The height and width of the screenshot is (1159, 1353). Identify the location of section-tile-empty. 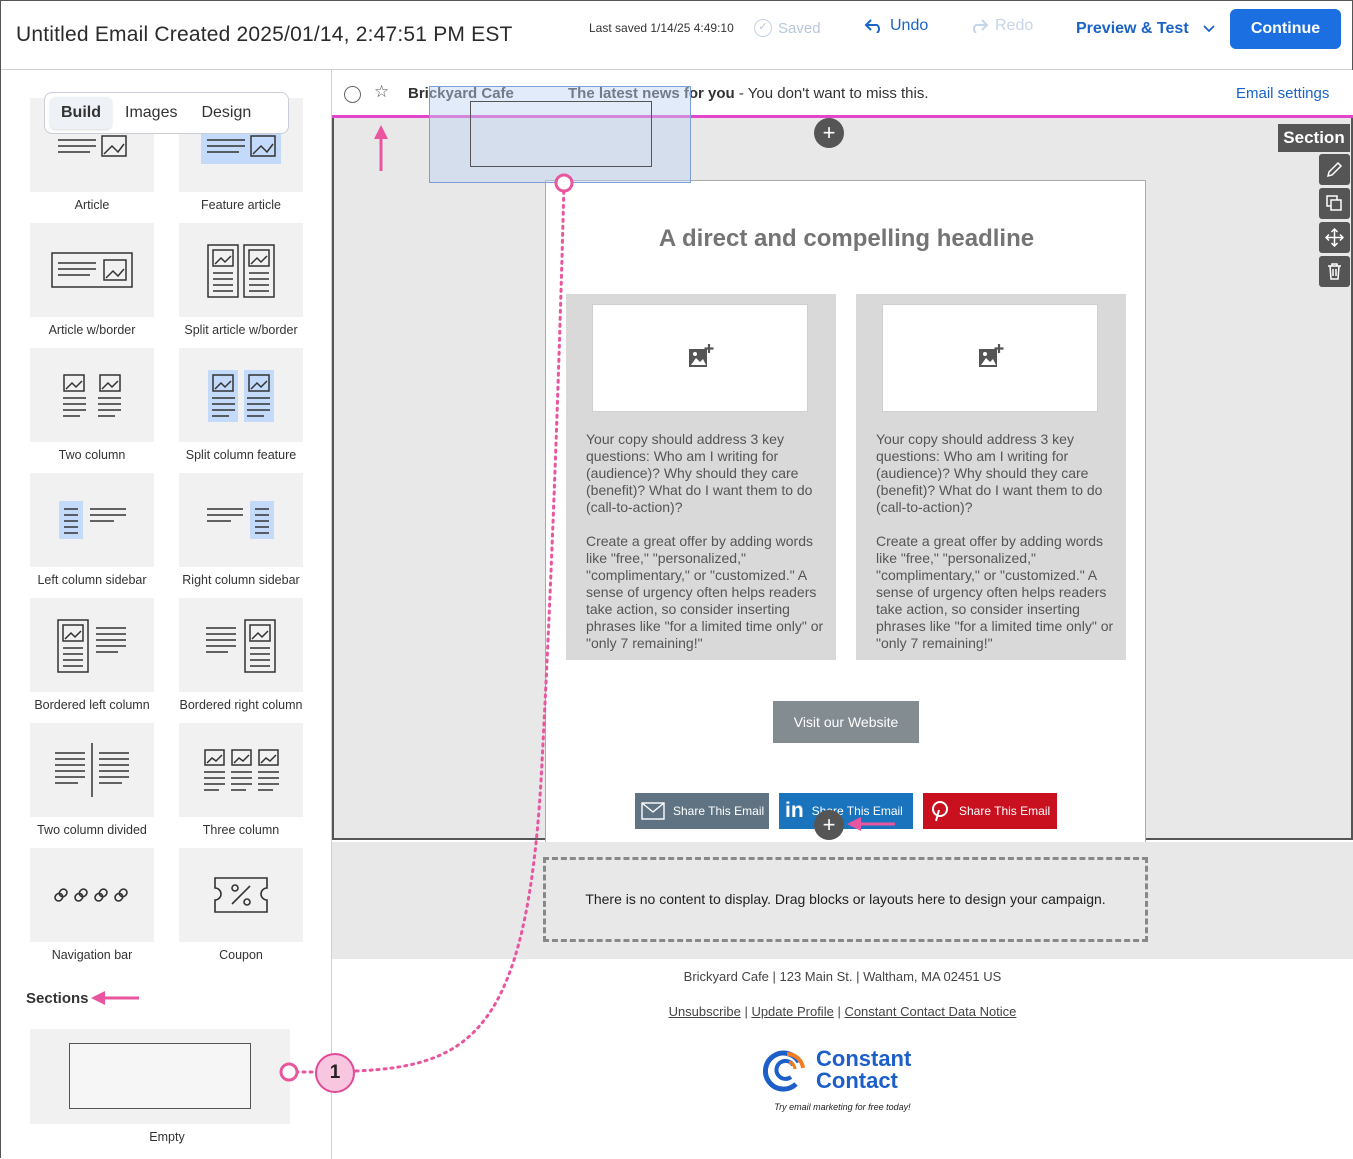
(160, 1076).